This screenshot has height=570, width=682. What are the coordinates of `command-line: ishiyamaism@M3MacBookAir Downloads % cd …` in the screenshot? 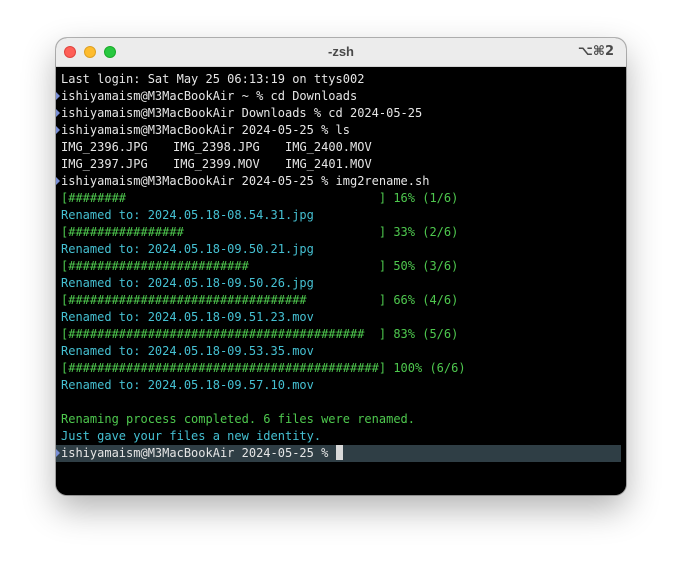 It's located at (341, 113).